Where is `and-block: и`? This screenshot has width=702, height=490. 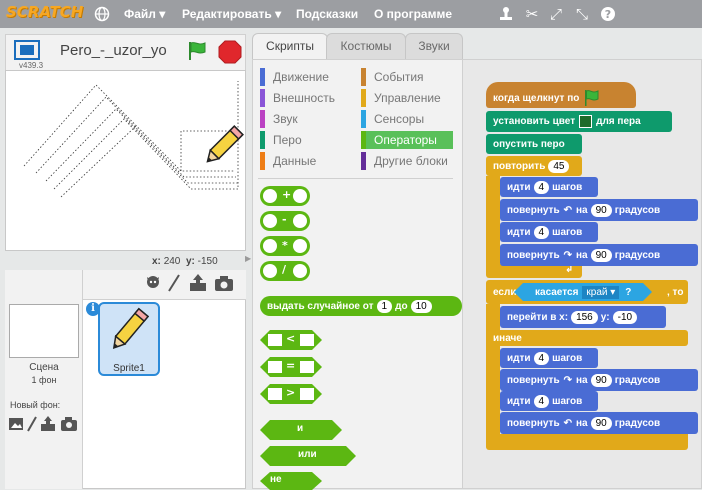
and-block: и is located at coordinates (301, 430).